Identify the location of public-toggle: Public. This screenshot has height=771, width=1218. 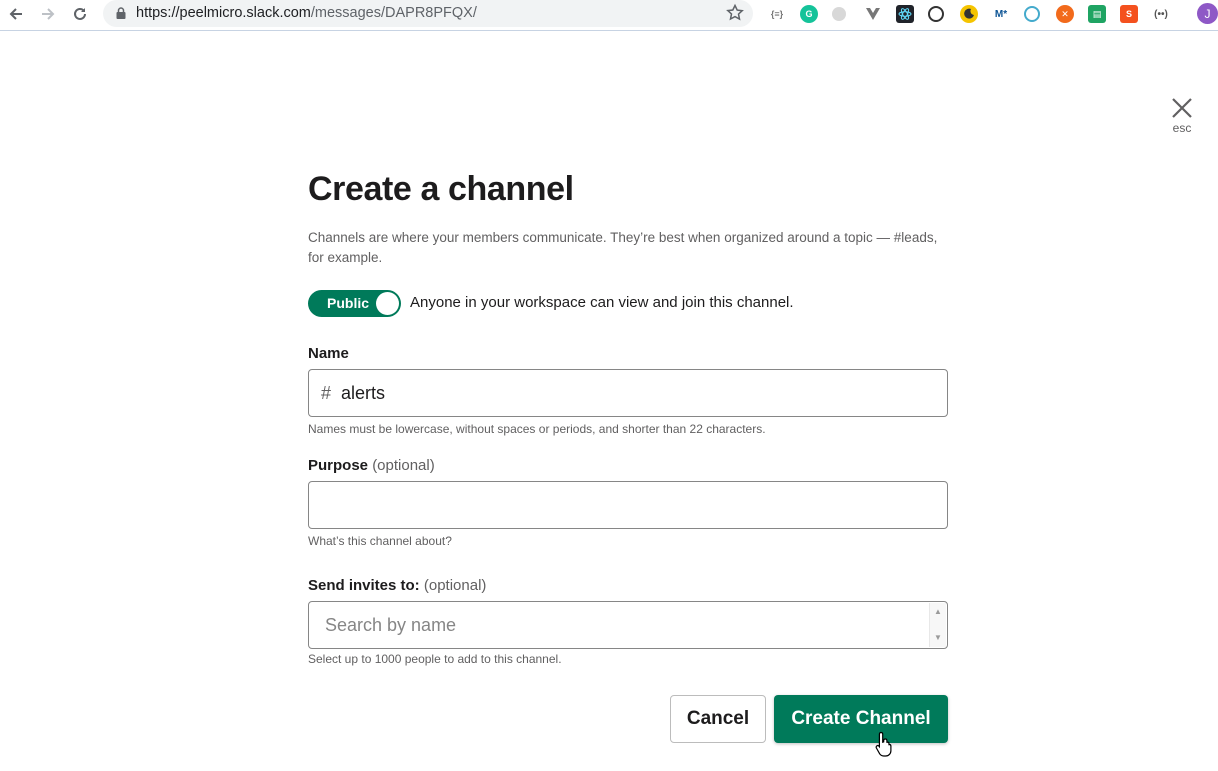
(354, 303).